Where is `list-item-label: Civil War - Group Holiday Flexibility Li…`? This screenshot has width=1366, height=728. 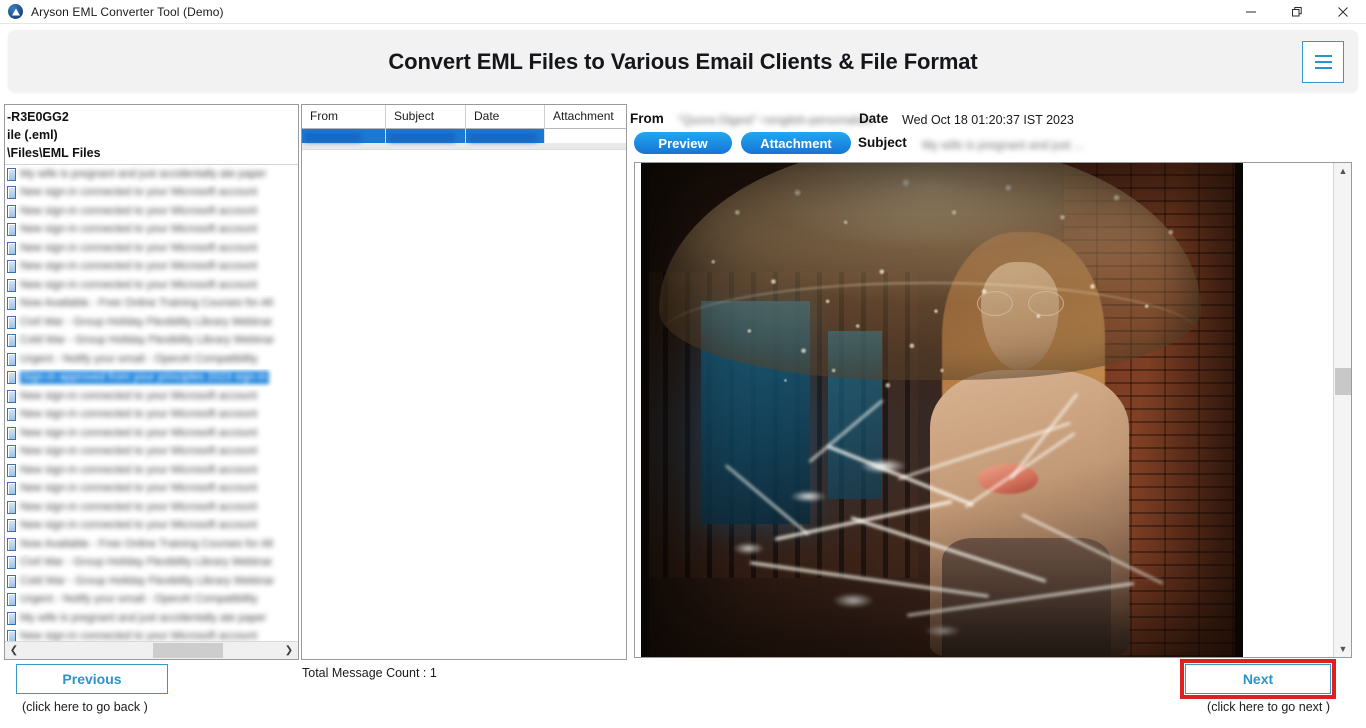 list-item-label: Civil War - Group Holiday Flexibility Li… is located at coordinates (146, 321).